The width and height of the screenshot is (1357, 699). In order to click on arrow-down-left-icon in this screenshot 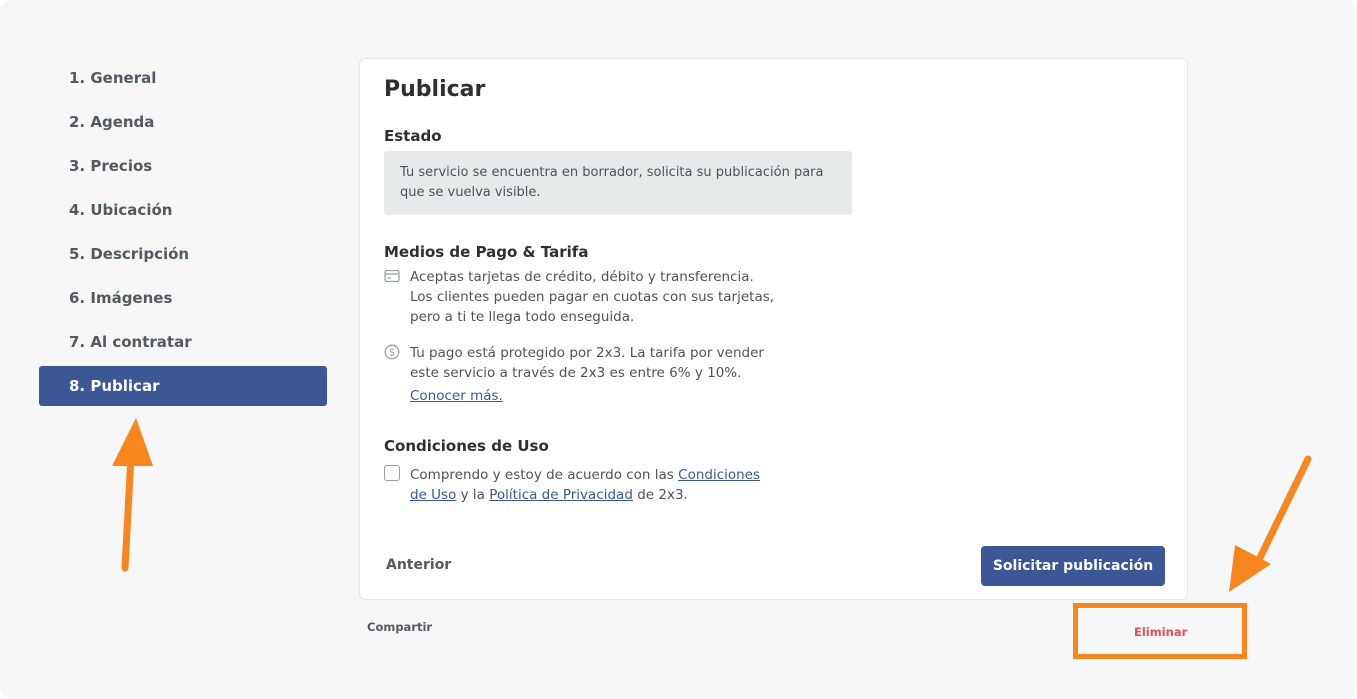, I will do `click(1270, 523)`.